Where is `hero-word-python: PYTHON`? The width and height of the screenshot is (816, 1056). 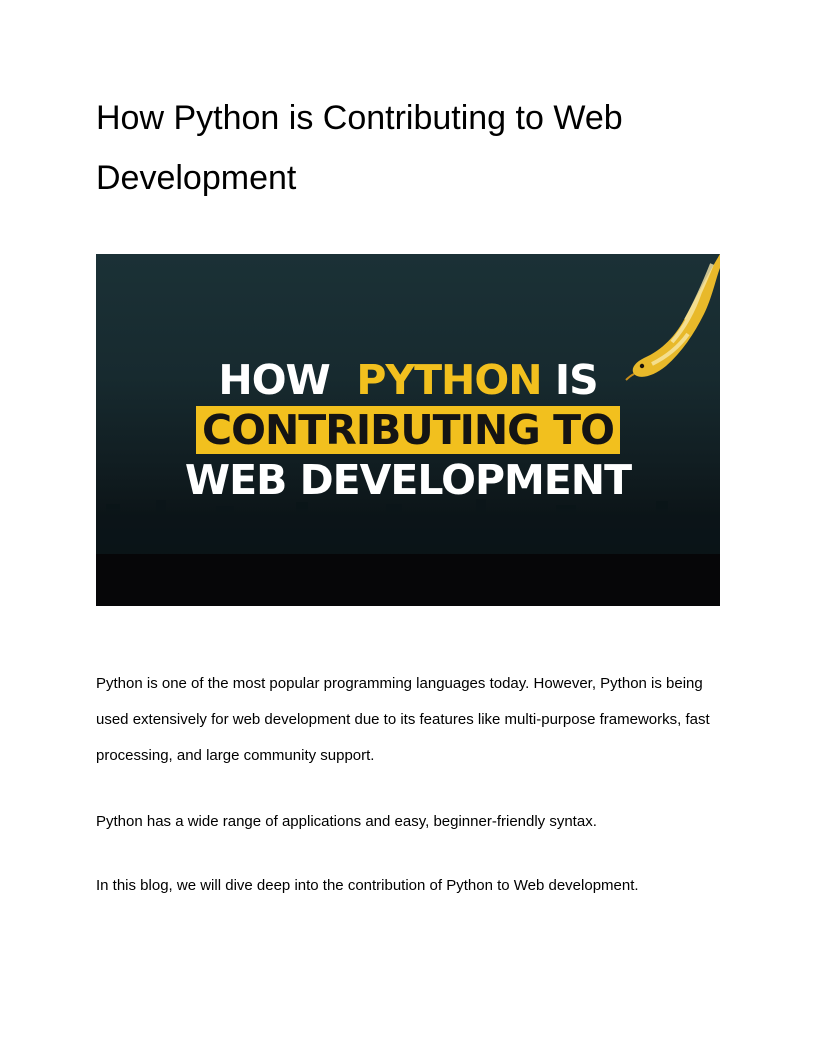 hero-word-python: PYTHON is located at coordinates (449, 380).